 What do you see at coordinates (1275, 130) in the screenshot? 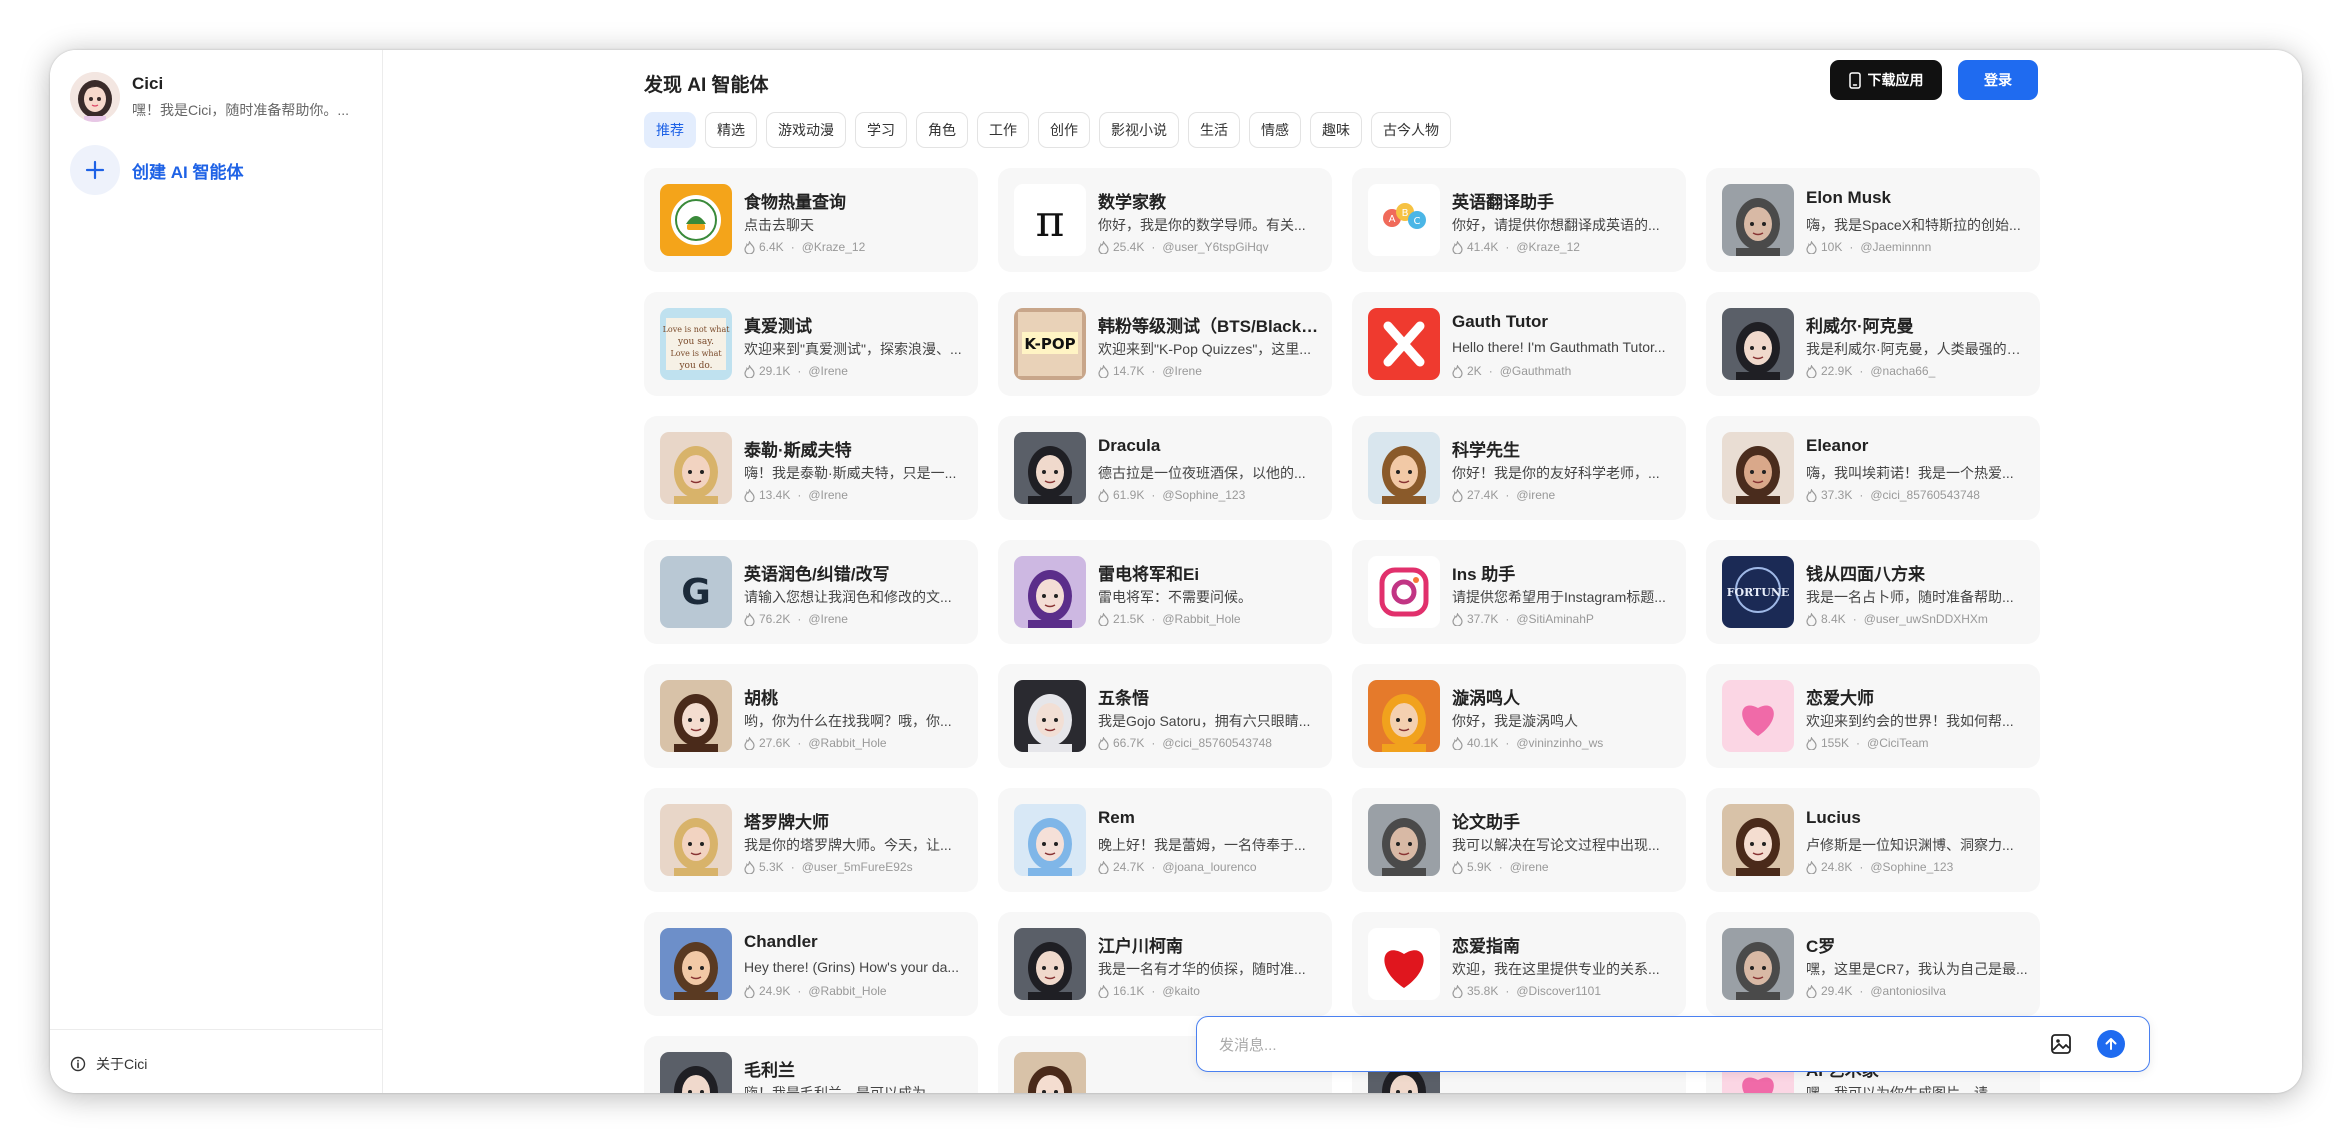
I see `tab-item: 情感` at bounding box center [1275, 130].